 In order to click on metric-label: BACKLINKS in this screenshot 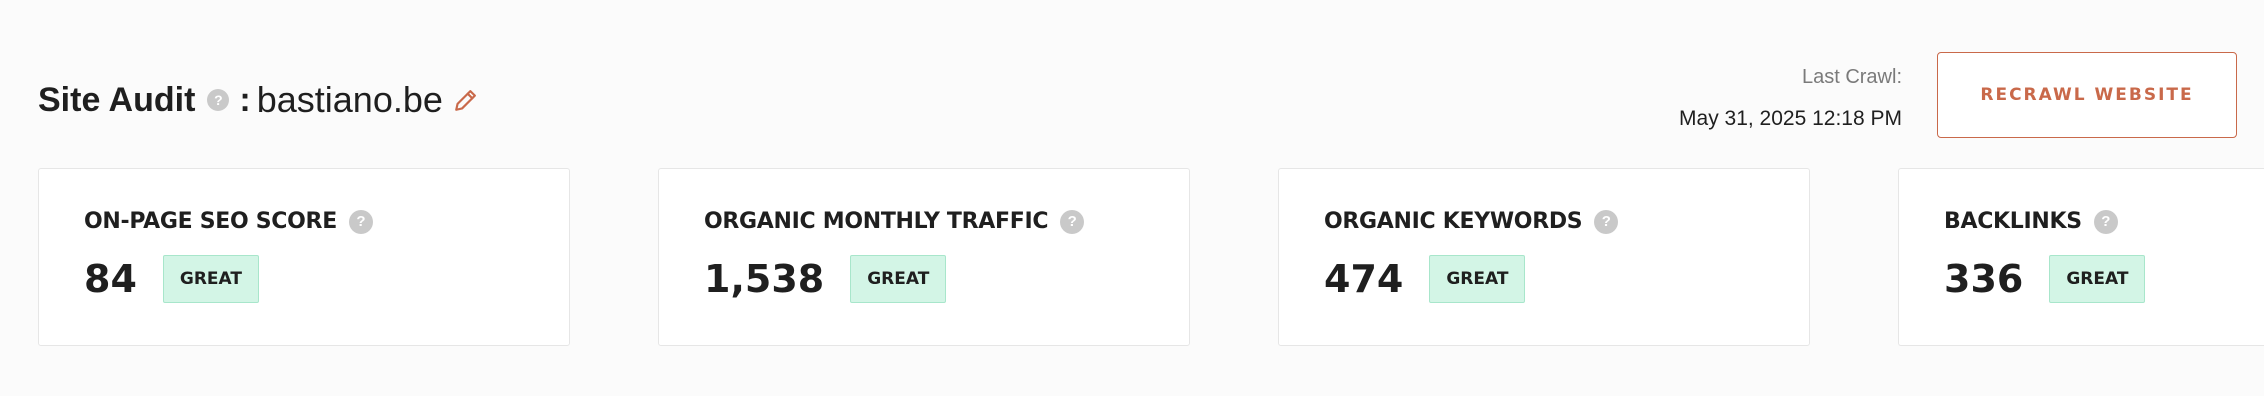, I will do `click(2013, 221)`.